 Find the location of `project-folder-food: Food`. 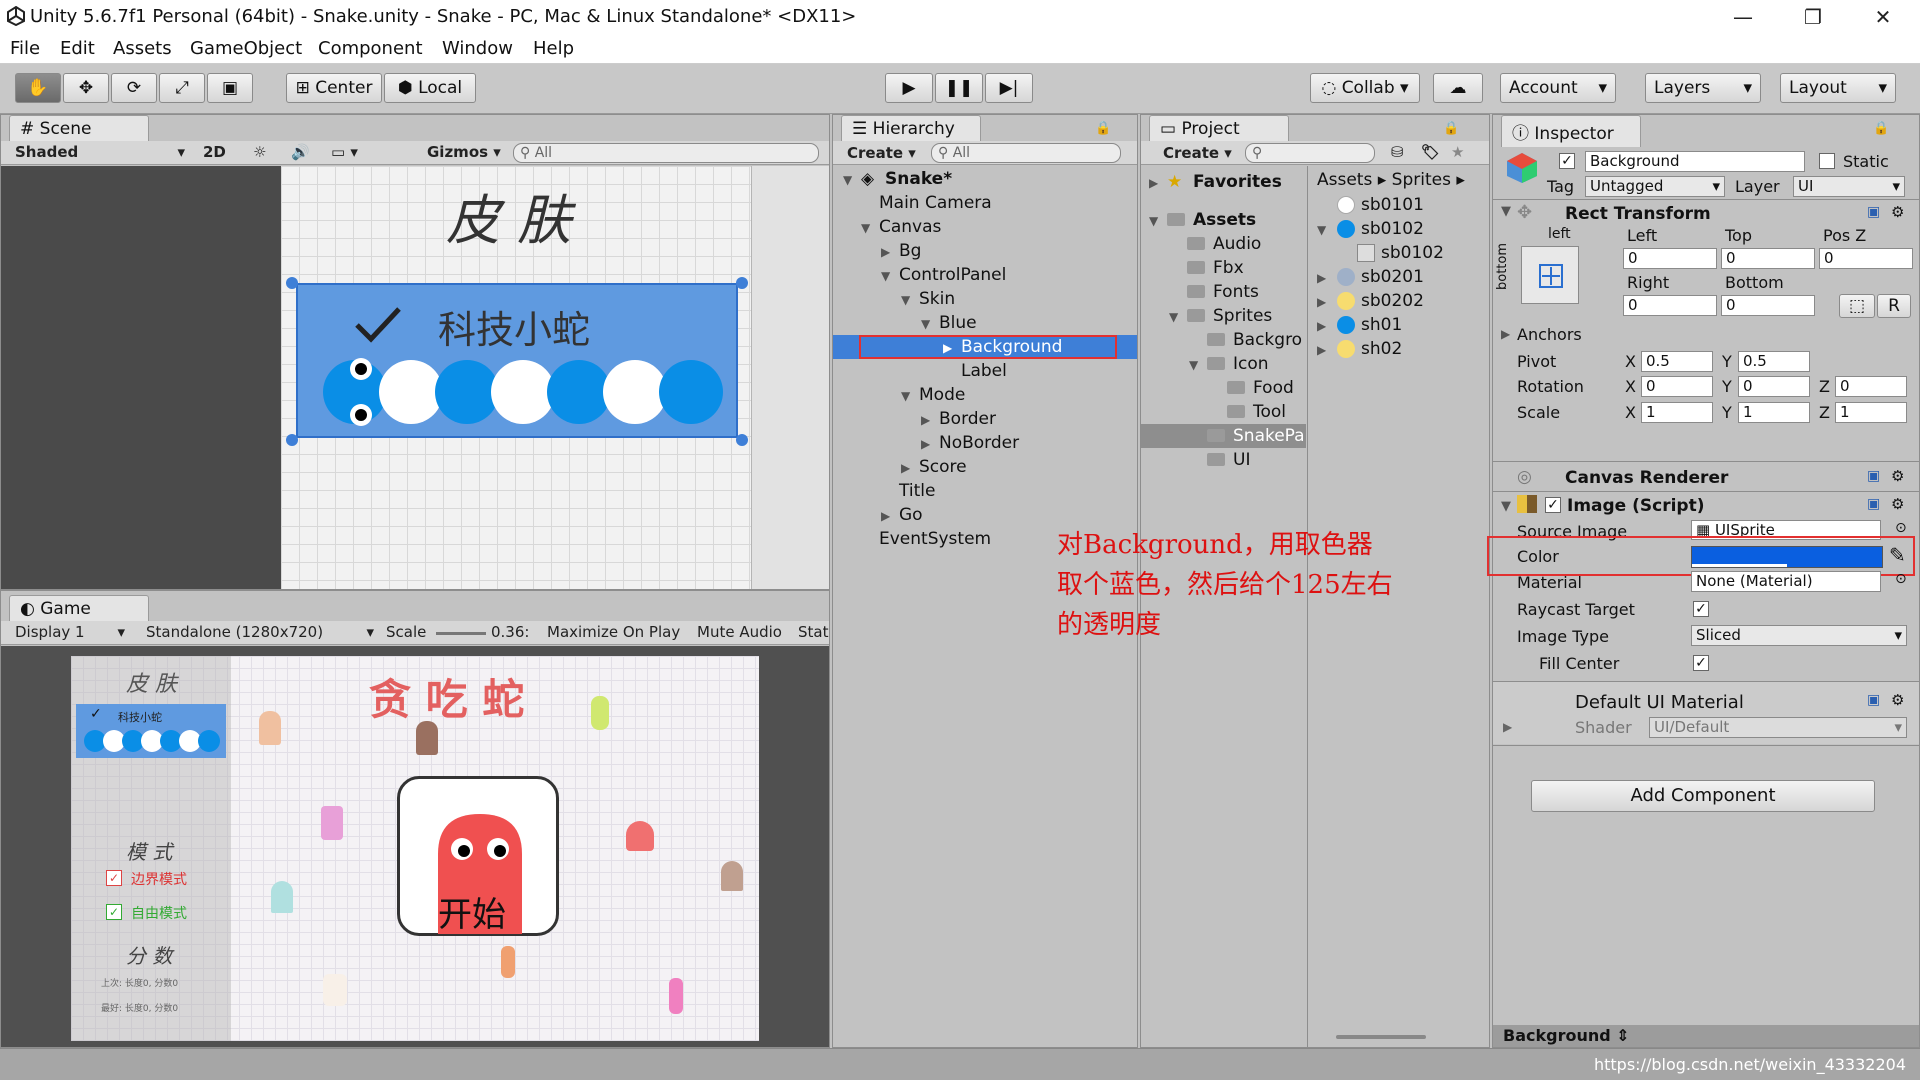

project-folder-food: Food is located at coordinates (1291, 388).